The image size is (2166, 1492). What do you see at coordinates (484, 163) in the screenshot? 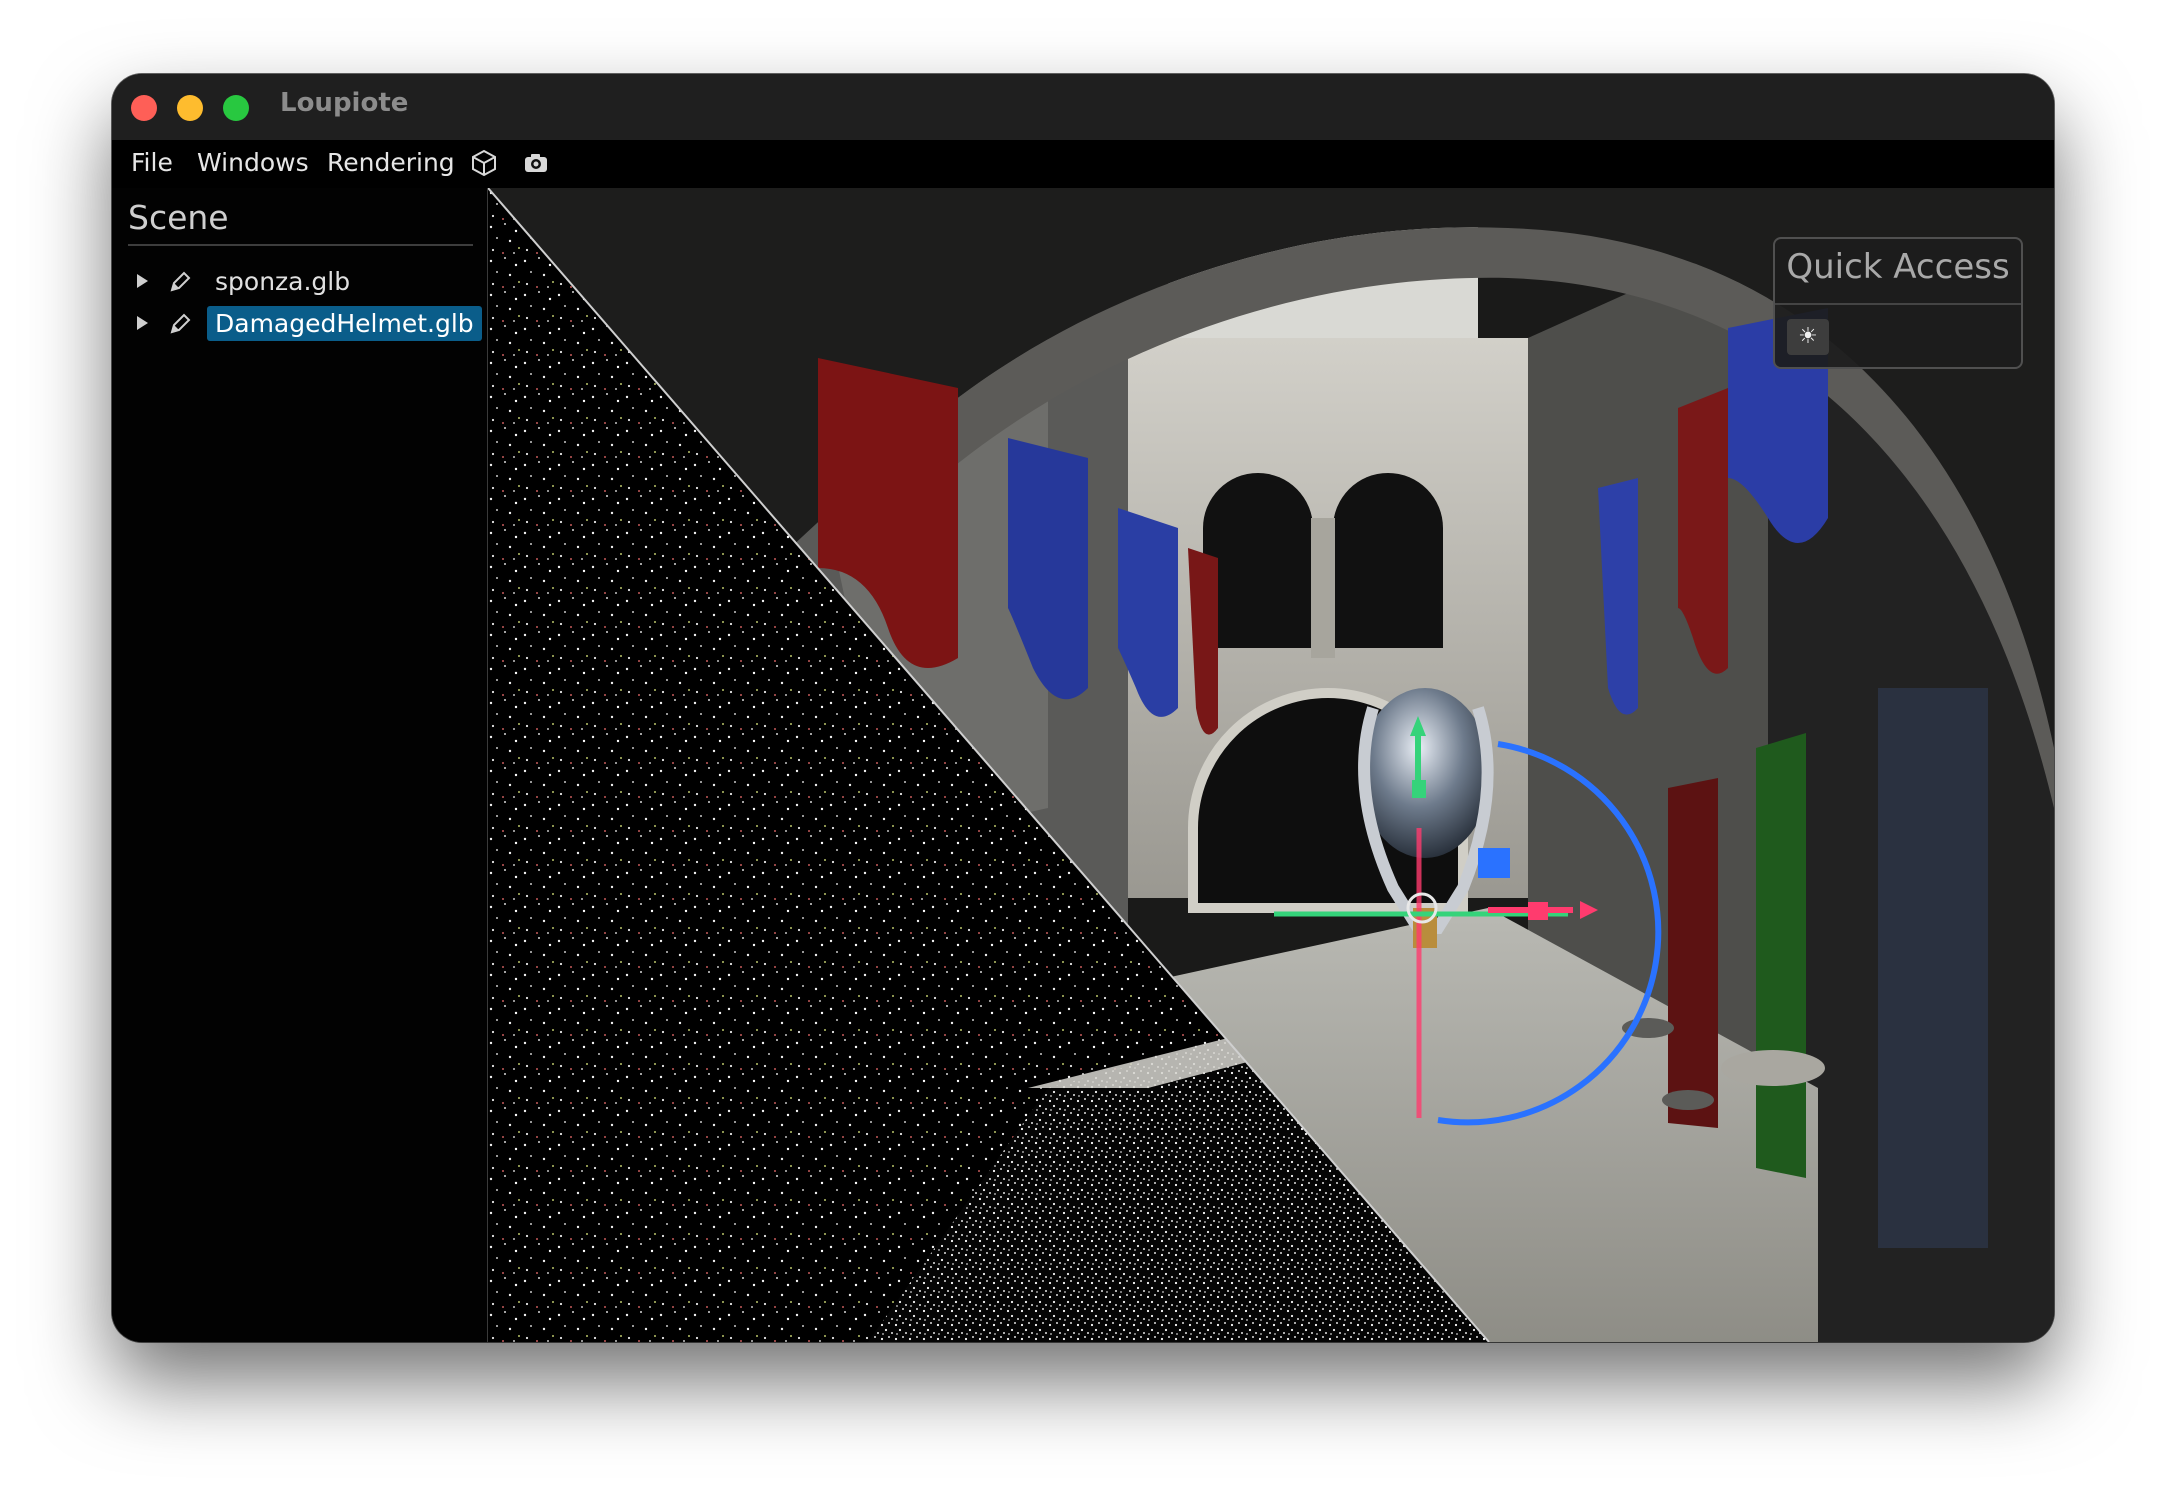
I see `cube-icon` at bounding box center [484, 163].